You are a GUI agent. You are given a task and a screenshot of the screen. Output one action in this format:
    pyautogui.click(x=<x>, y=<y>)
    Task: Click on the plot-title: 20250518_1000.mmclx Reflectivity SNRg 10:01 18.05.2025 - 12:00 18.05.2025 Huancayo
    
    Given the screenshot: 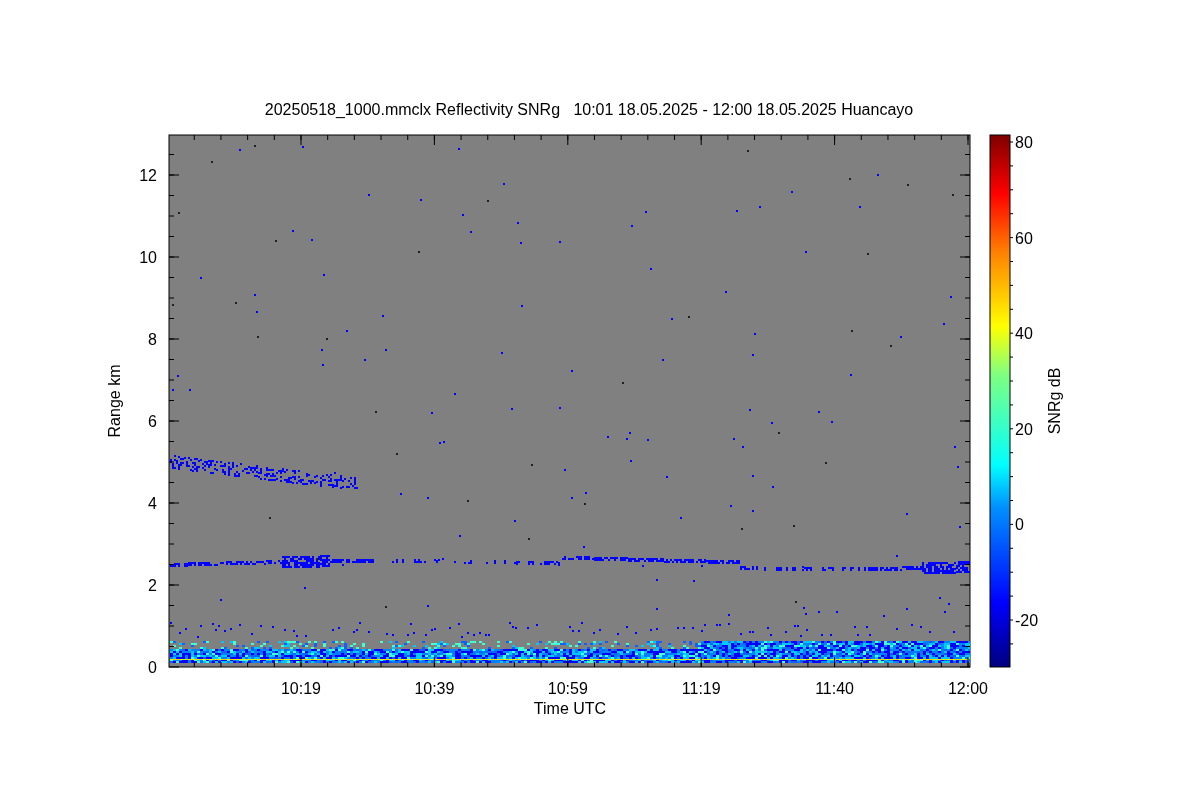 What is the action you would take?
    pyautogui.click(x=589, y=109)
    